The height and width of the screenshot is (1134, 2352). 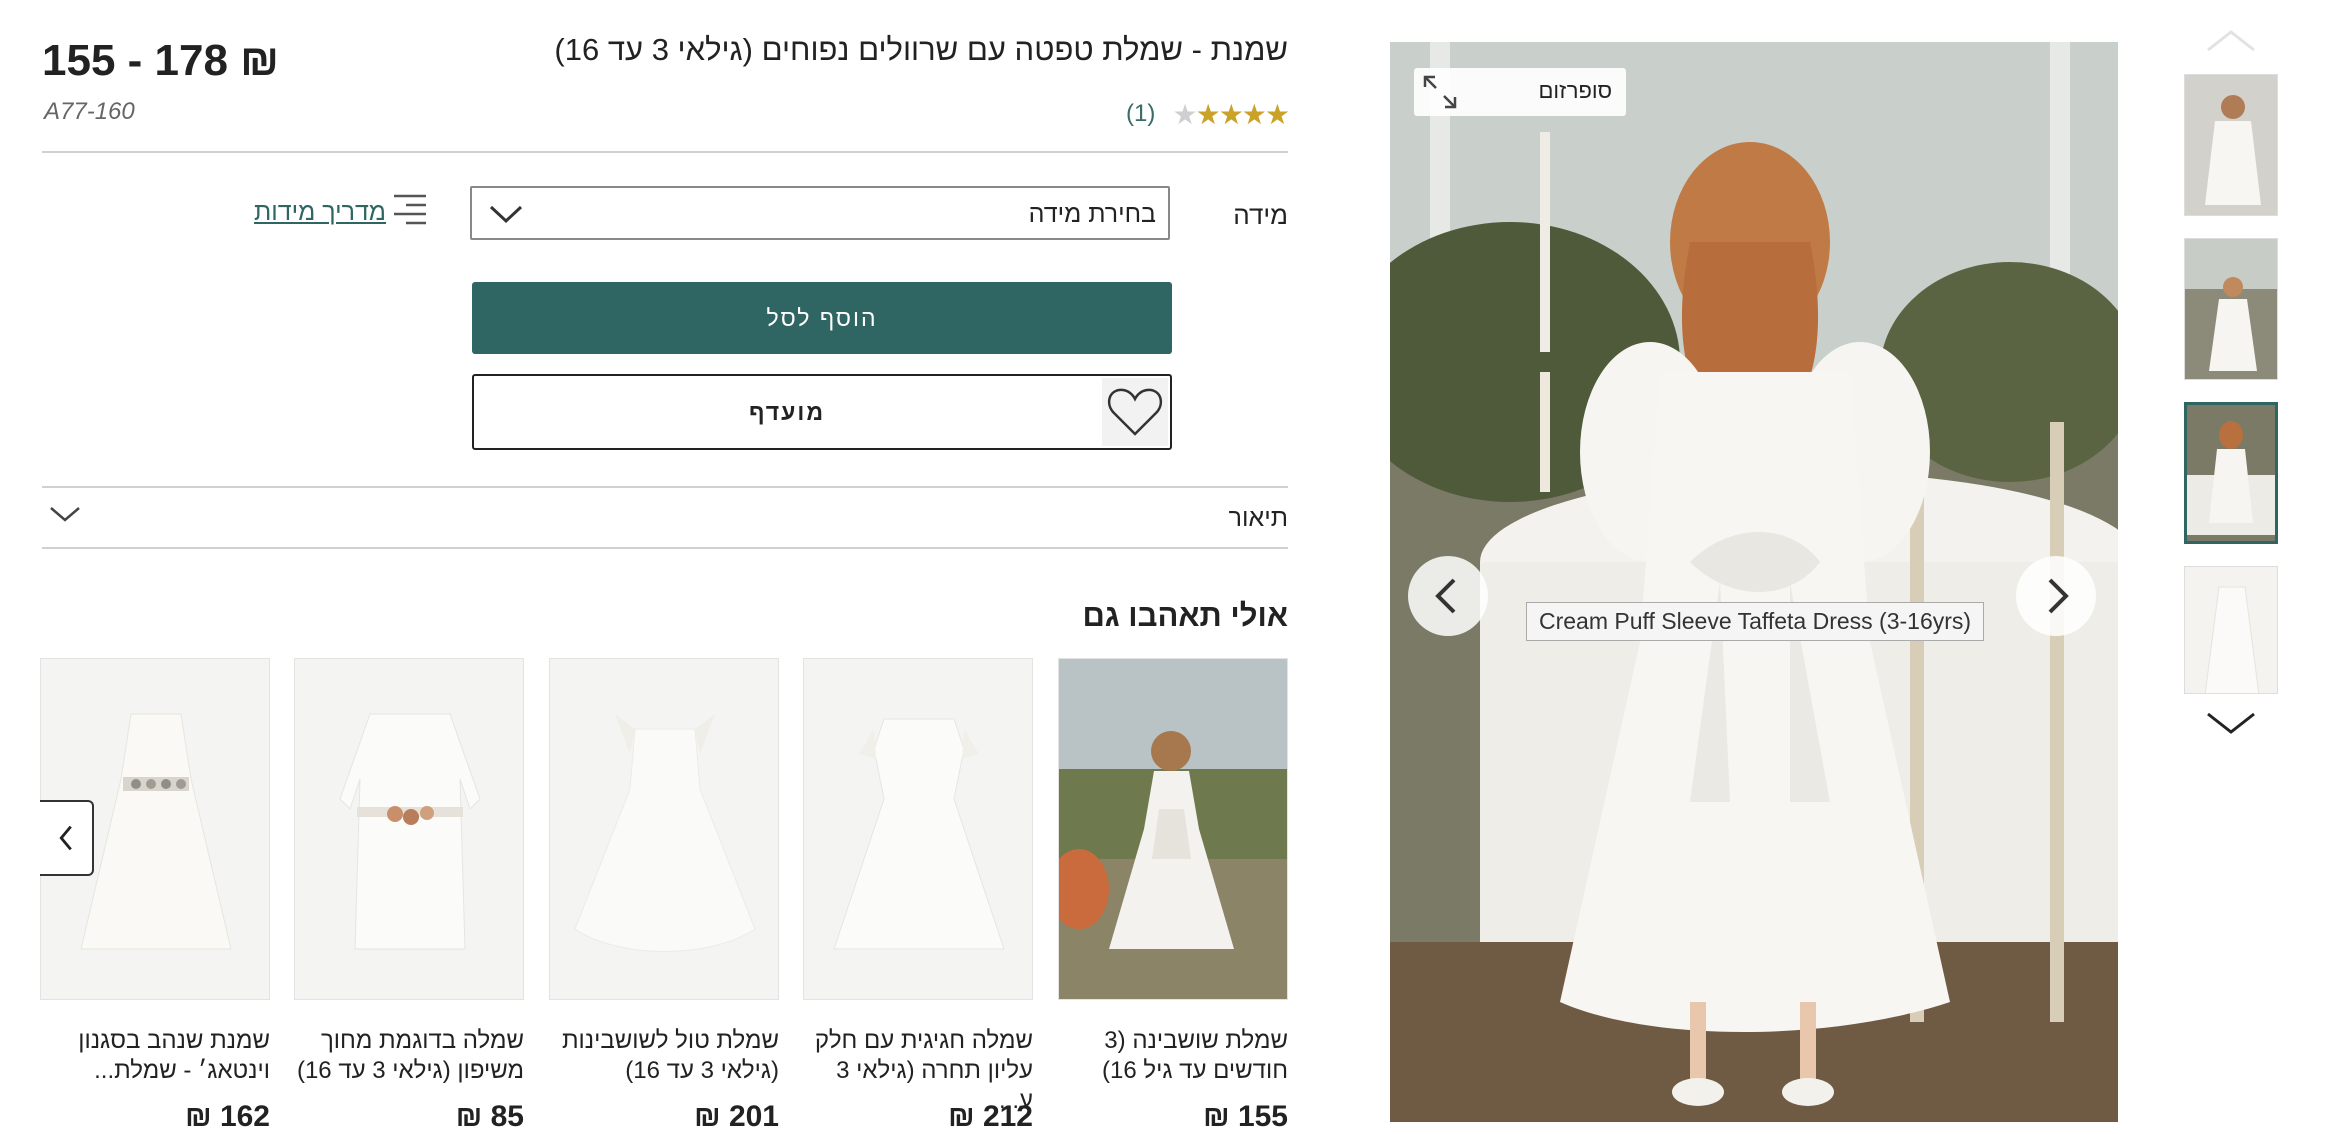 I want to click on product-card-price: 155 ₪, so click(x=1245, y=1116).